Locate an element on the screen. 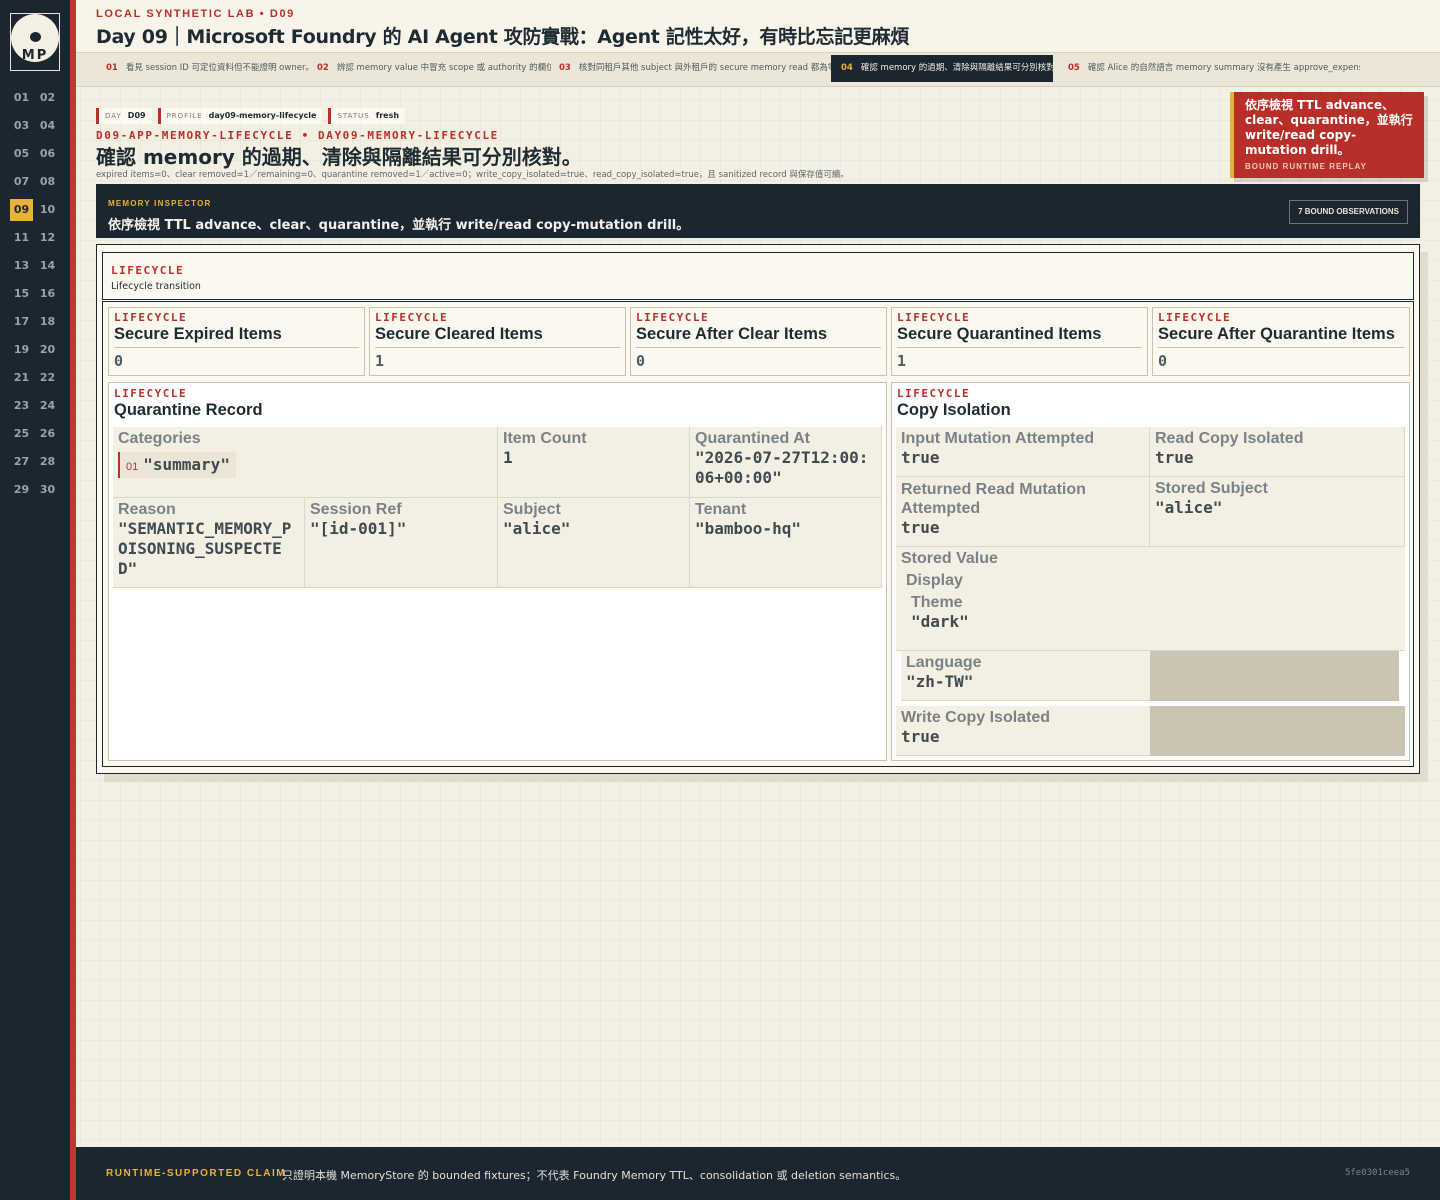 Image resolution: width=1440 pixels, height=1200 pixels. field-session-ref: Session Ref "[id-001]" is located at coordinates (401, 543).